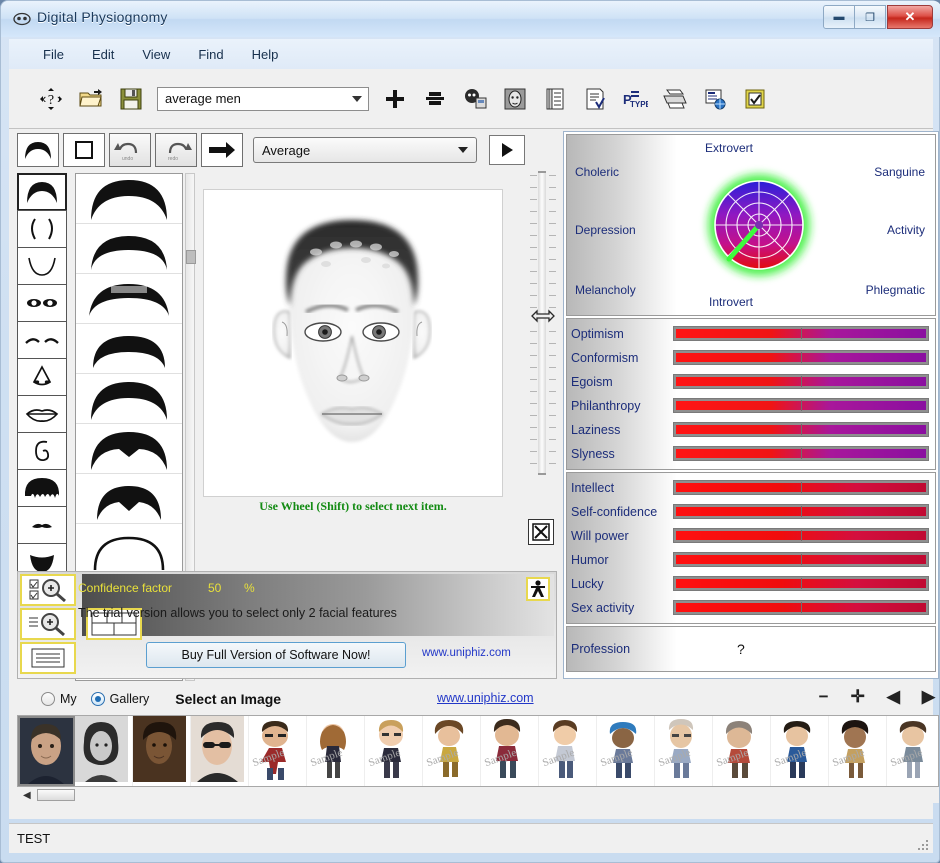 This screenshot has height=863, width=940. Describe the element at coordinates (541, 532) in the screenshot. I see `close-cross-icon` at that location.